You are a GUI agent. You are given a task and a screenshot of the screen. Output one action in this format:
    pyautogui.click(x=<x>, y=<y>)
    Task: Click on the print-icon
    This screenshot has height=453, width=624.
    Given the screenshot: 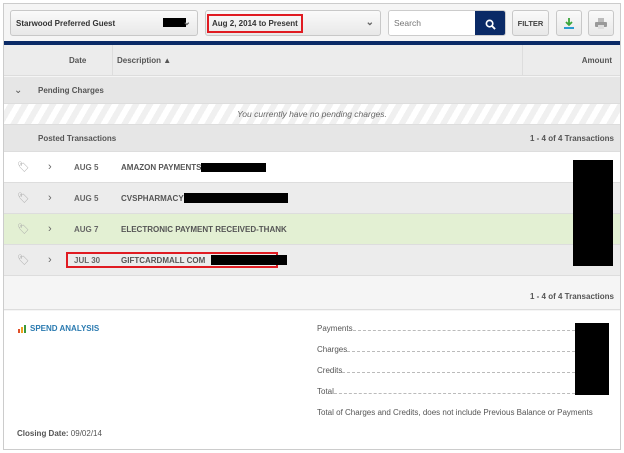 What is the action you would take?
    pyautogui.click(x=601, y=23)
    